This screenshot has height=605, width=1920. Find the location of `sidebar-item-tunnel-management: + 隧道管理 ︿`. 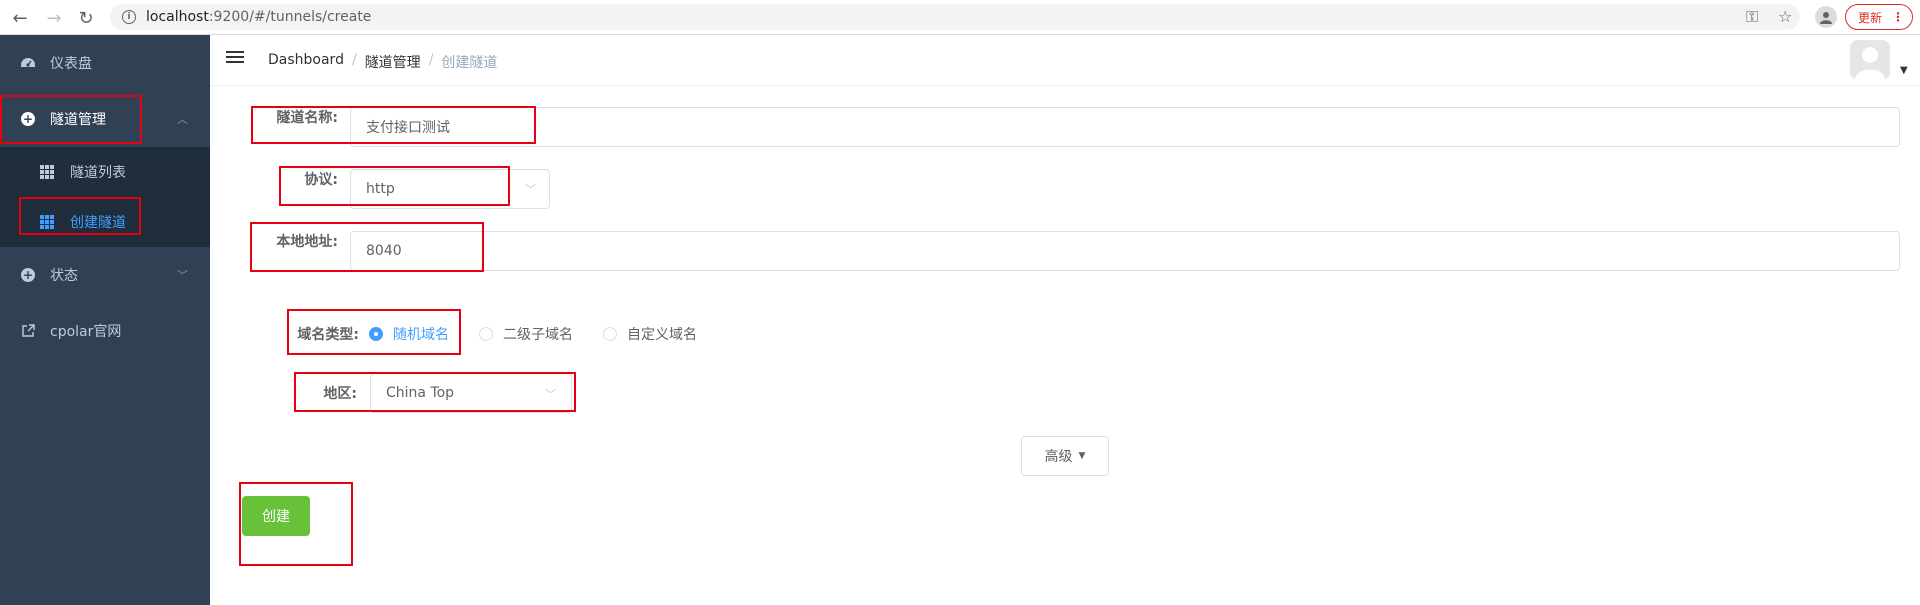

sidebar-item-tunnel-management: + 隧道管理 ︿ is located at coordinates (105, 119).